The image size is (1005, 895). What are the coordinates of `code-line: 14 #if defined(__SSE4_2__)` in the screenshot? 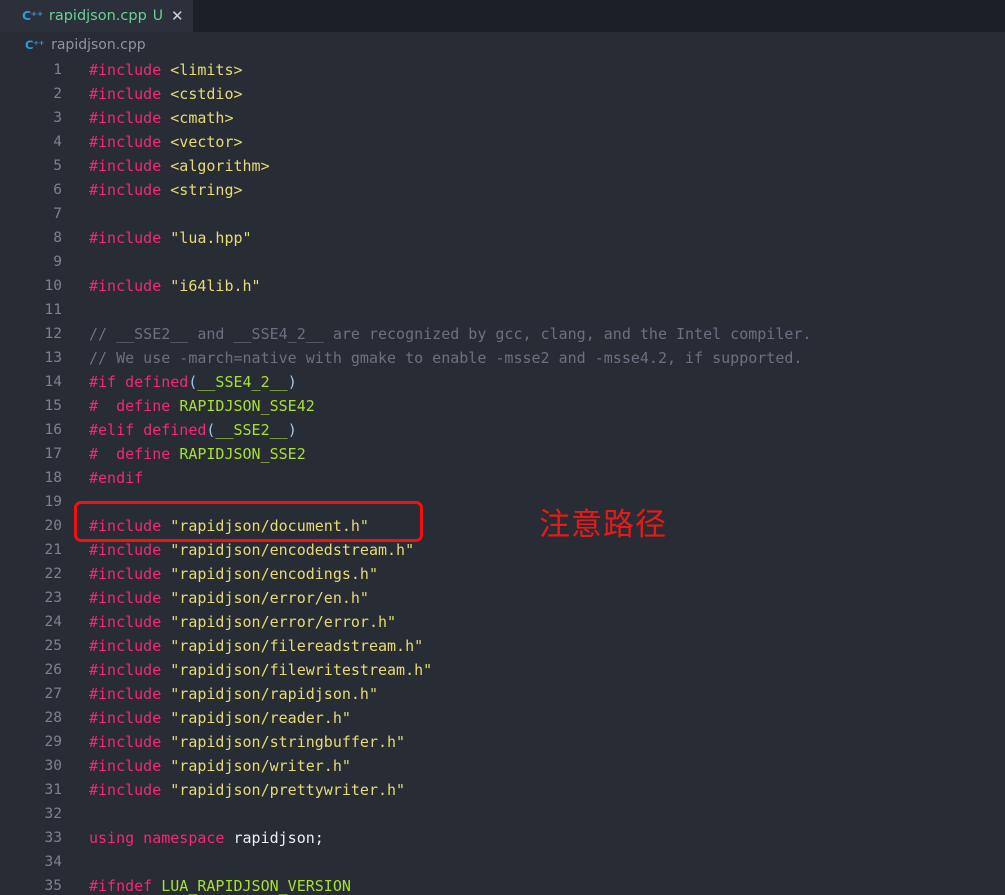 It's located at (502, 382).